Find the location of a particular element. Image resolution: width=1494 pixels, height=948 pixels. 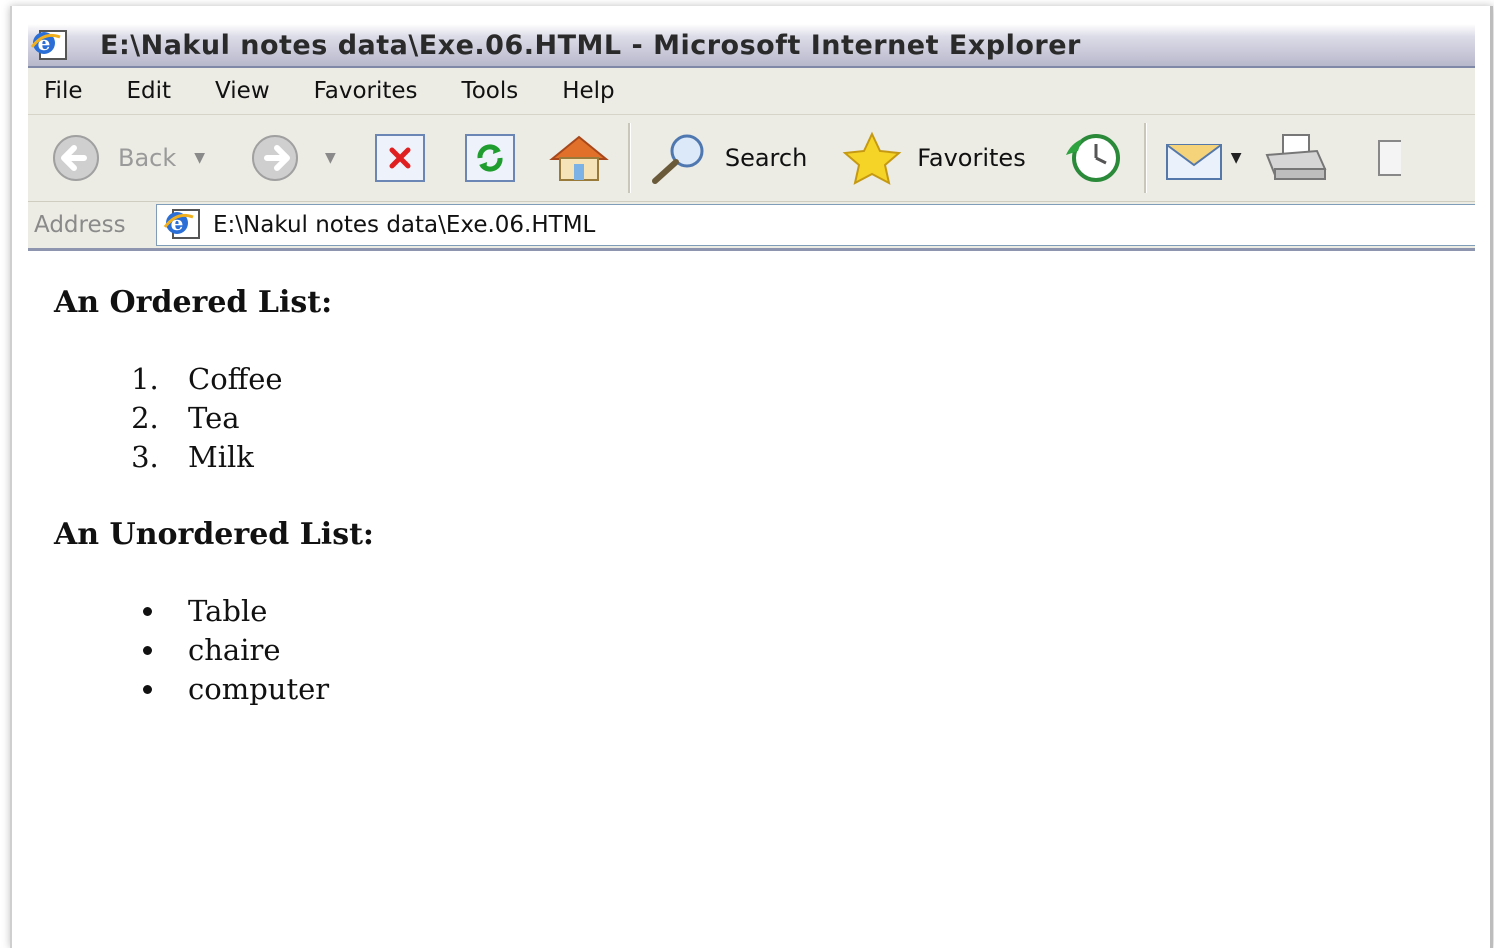

menu-bar: File Edit View Favorites Tools Help is located at coordinates (751, 91).